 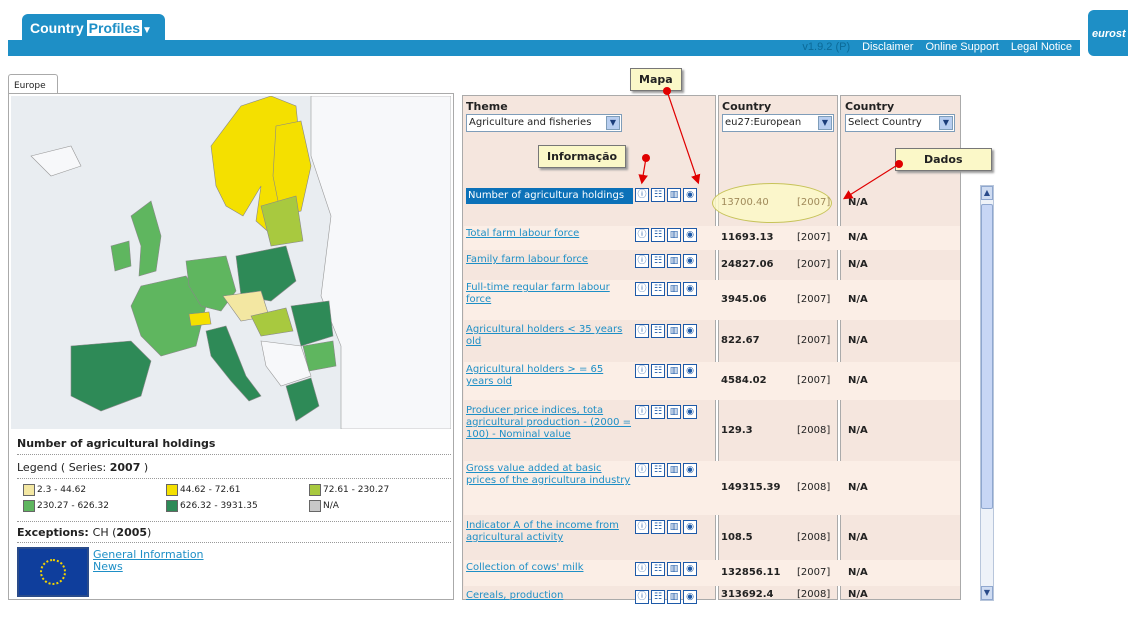 What do you see at coordinates (219, 506) in the screenshot?
I see `legend-item-label: 626.32 - 3931.35` at bounding box center [219, 506].